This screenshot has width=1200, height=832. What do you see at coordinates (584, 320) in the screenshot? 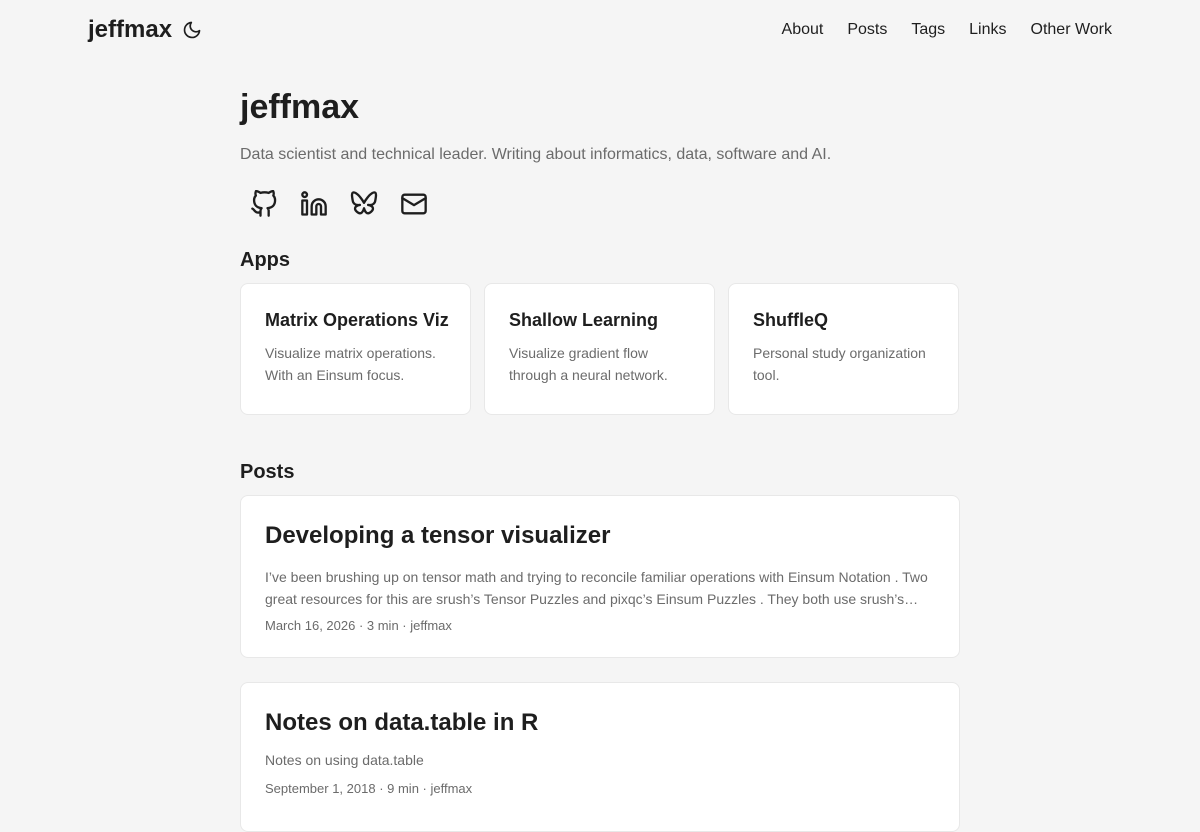
I see `app-title: Shallow Learning` at bounding box center [584, 320].